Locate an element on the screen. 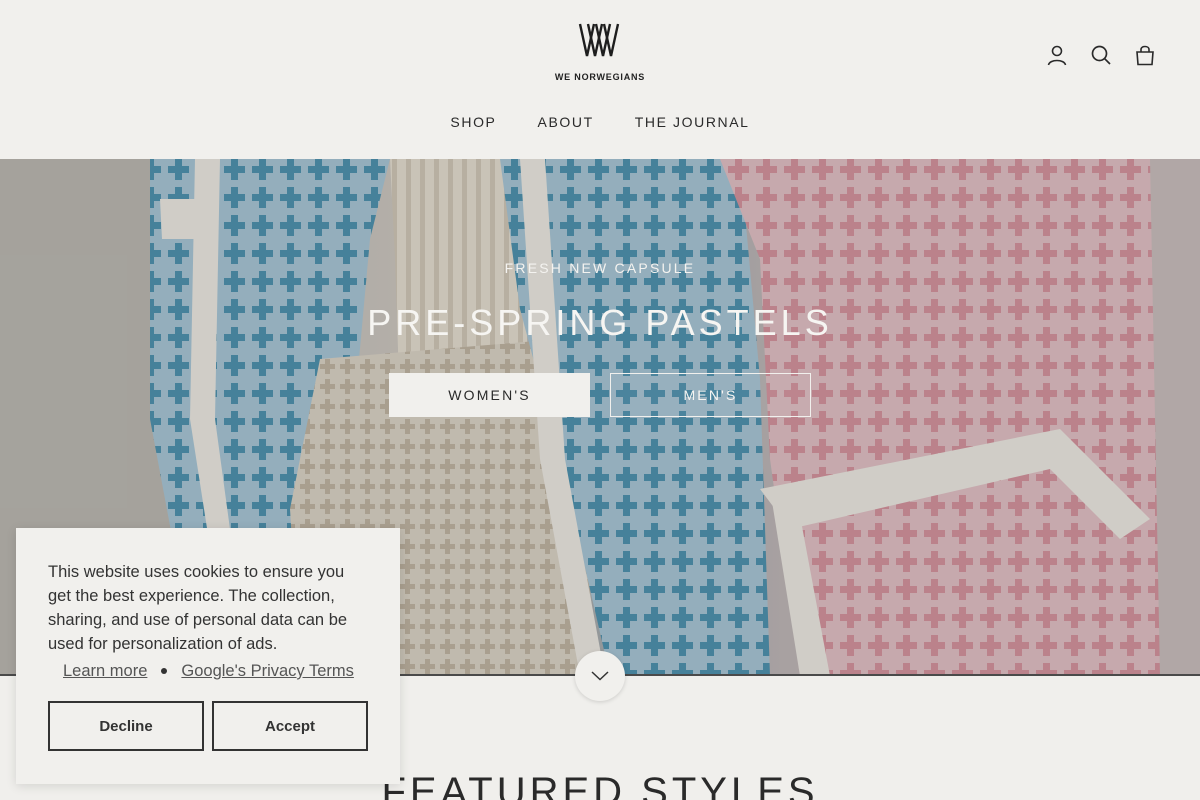 The width and height of the screenshot is (1200, 800). header-actions is located at coordinates (1101, 55).